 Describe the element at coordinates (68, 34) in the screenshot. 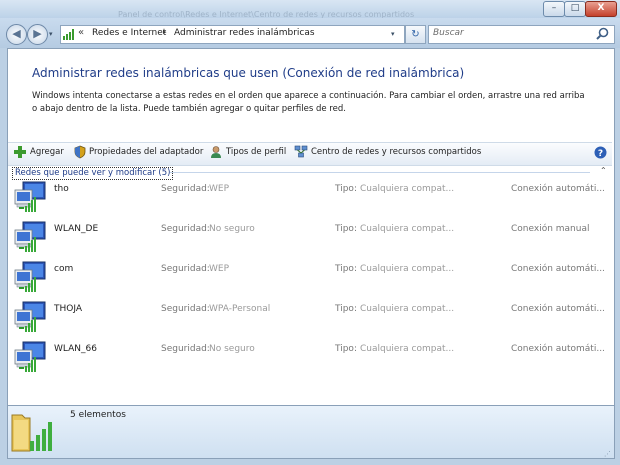

I see `network-bars-icon` at that location.